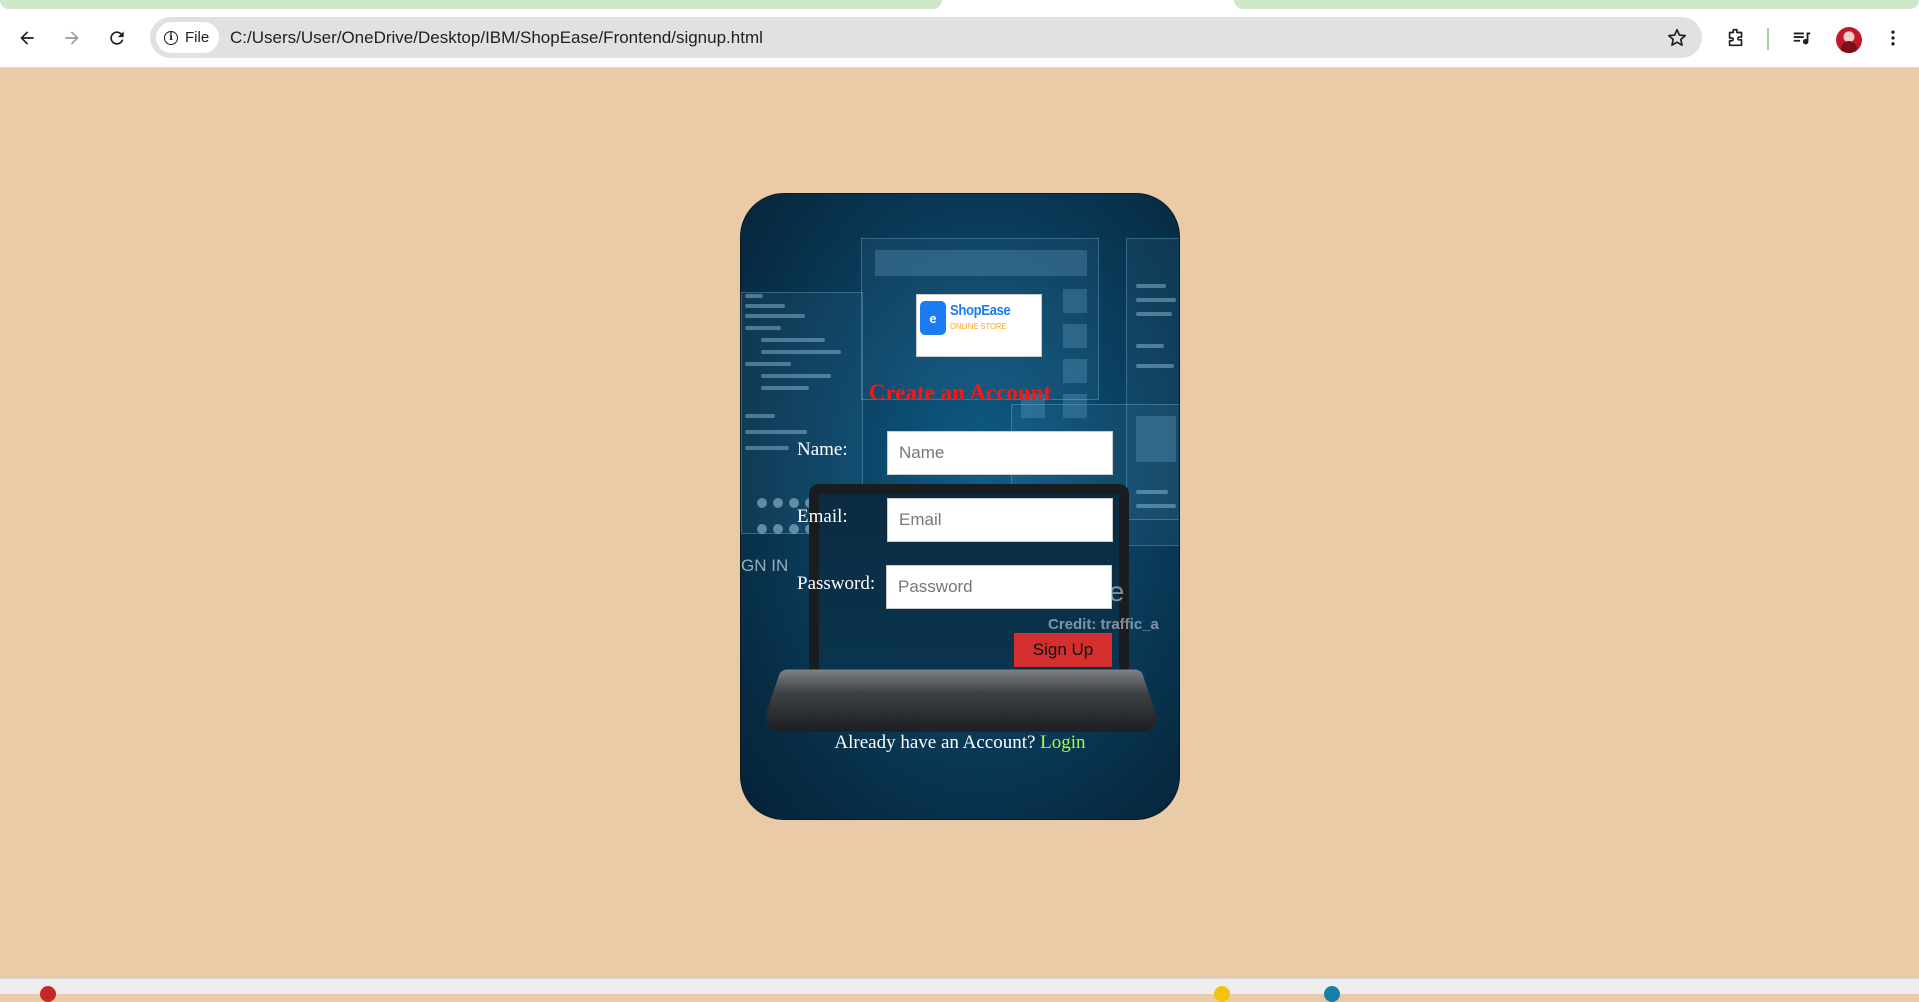  Describe the element at coordinates (197, 37) in the screenshot. I see `site-chip-label: File` at that location.